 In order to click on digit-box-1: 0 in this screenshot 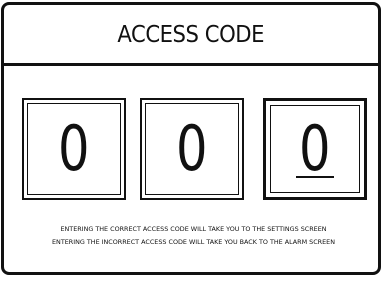, I will do `click(74, 149)`.